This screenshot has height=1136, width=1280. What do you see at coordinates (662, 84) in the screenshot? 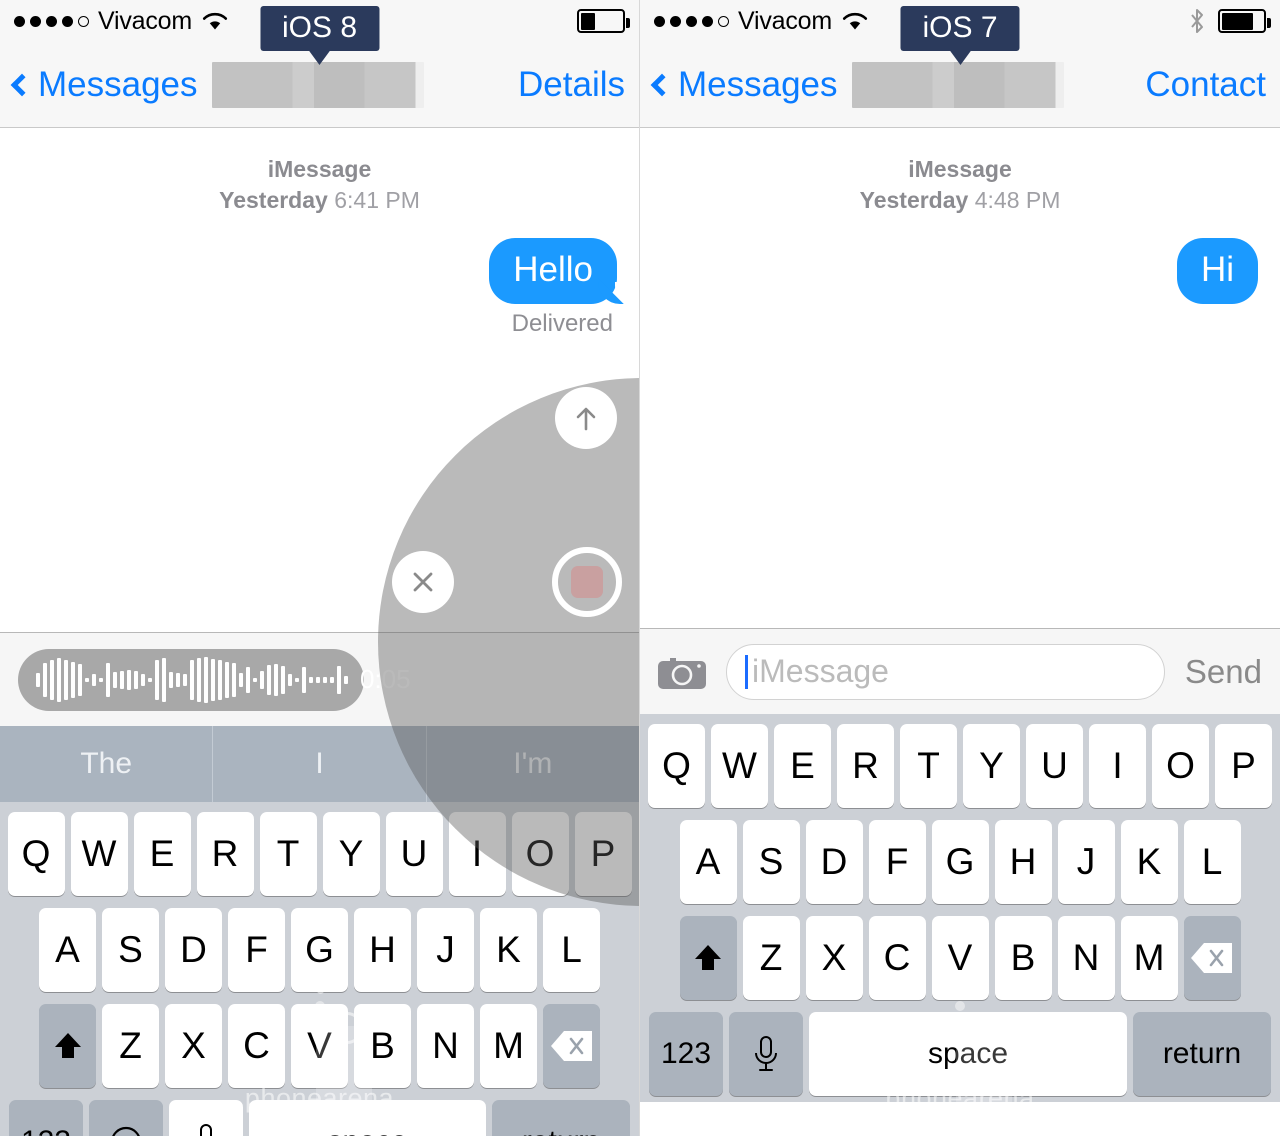
I see `chevron-left-icon` at bounding box center [662, 84].